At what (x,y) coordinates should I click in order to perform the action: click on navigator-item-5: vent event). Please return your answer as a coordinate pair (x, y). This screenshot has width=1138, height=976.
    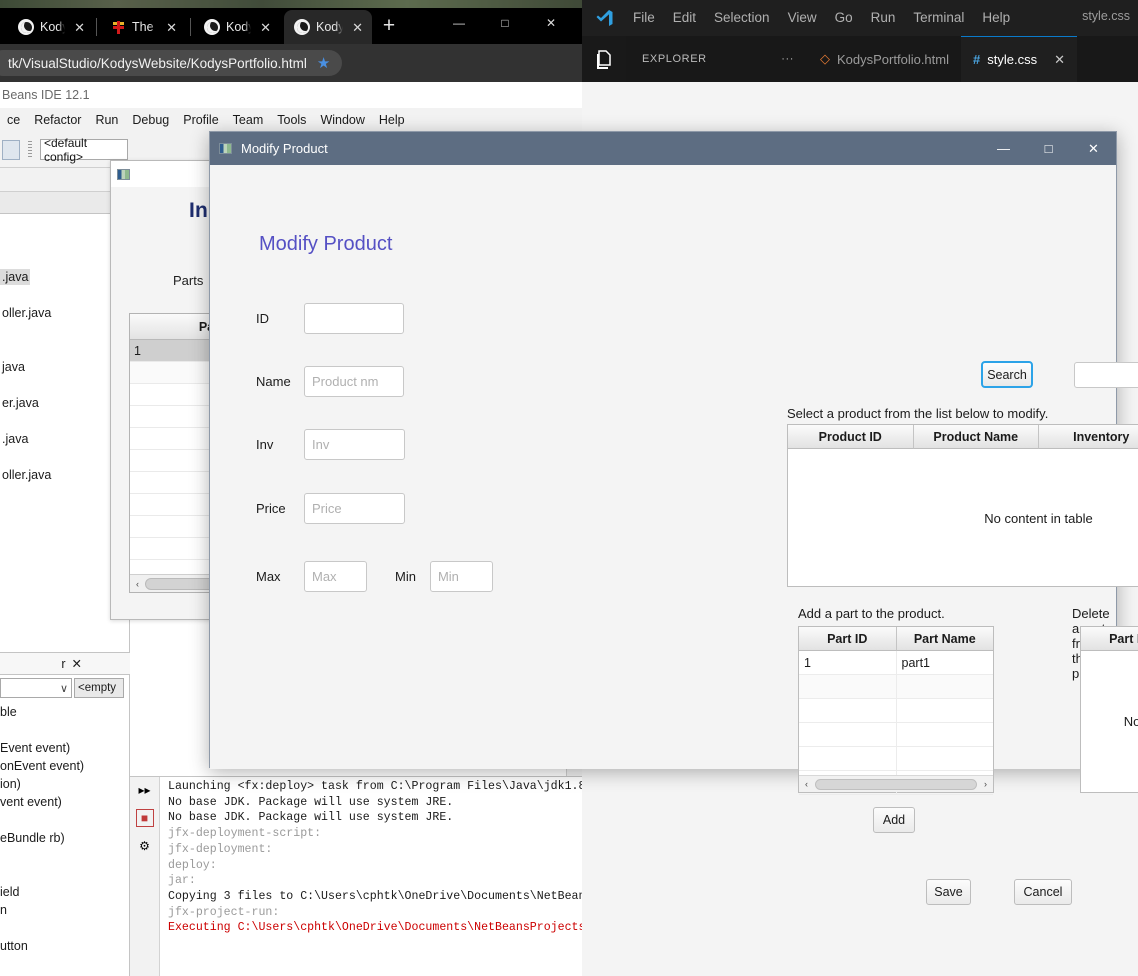
    Looking at the image, I should click on (31, 802).